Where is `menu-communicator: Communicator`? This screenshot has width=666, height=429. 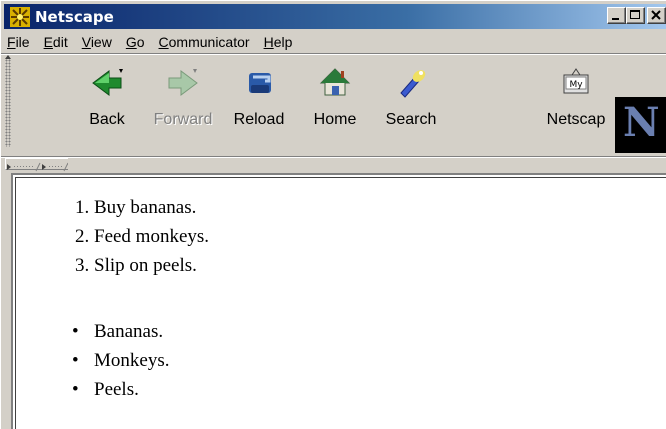
menu-communicator: Communicator is located at coordinates (204, 42).